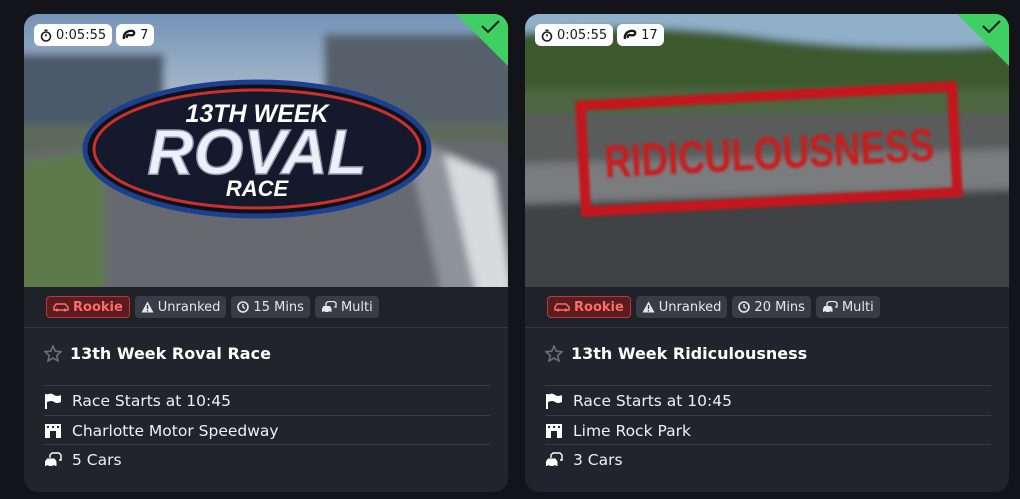 The height and width of the screenshot is (499, 1020). I want to click on race-title: 13th Week Roval Race, so click(170, 353).